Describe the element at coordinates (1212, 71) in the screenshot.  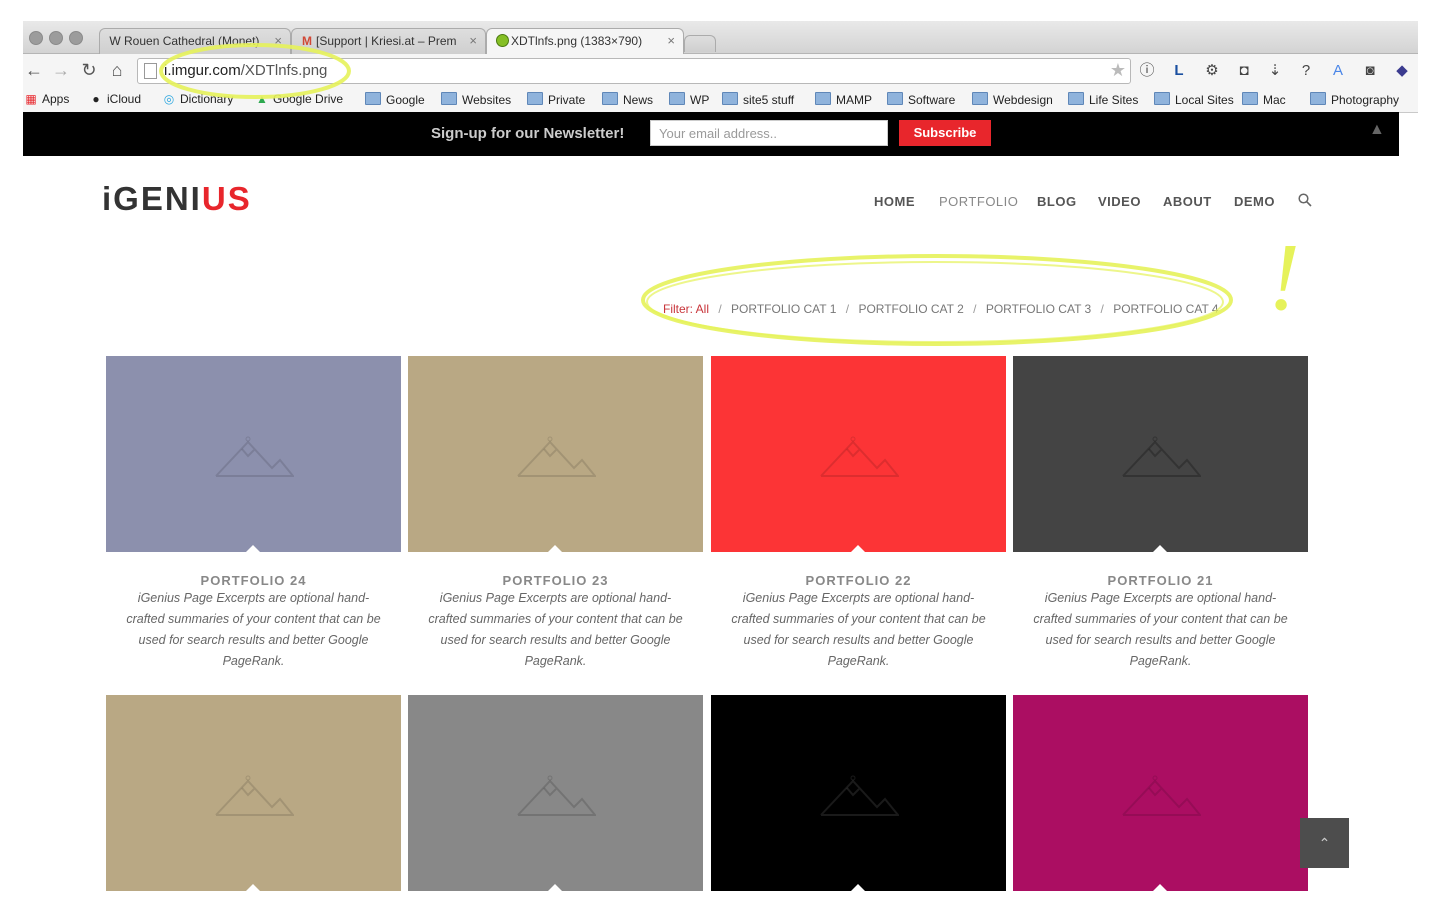
I see `gear-icon: ⚙` at that location.